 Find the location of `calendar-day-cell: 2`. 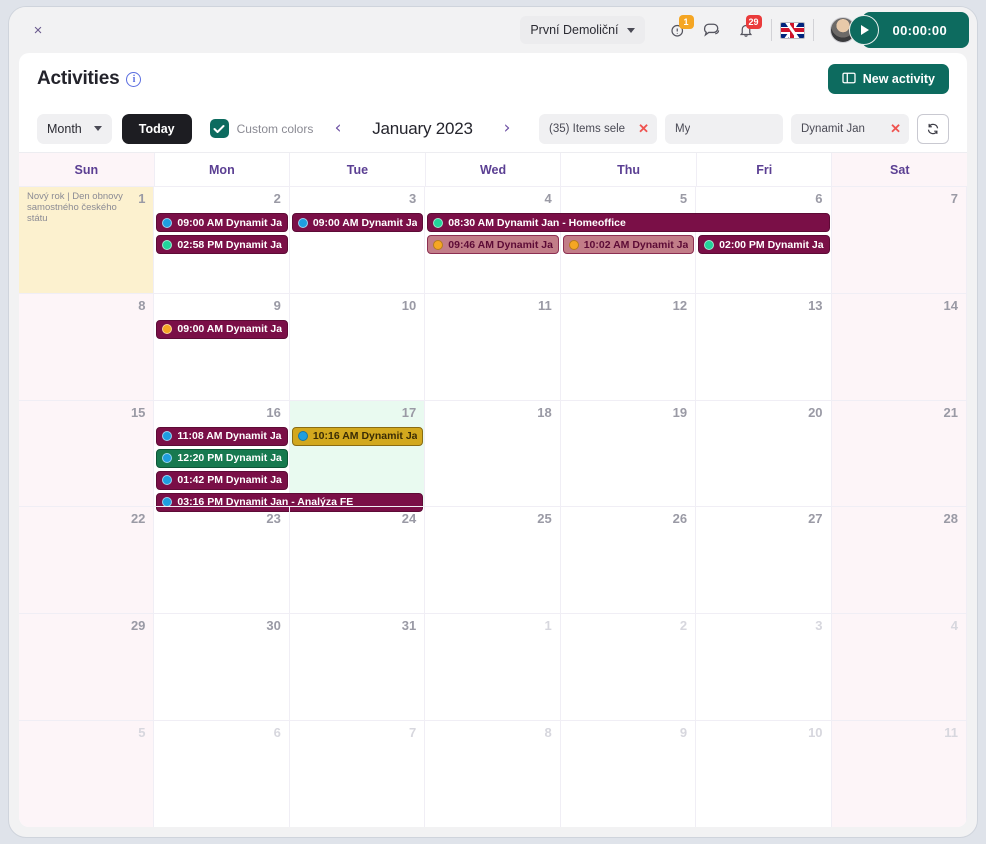

calendar-day-cell: 2 is located at coordinates (629, 667).